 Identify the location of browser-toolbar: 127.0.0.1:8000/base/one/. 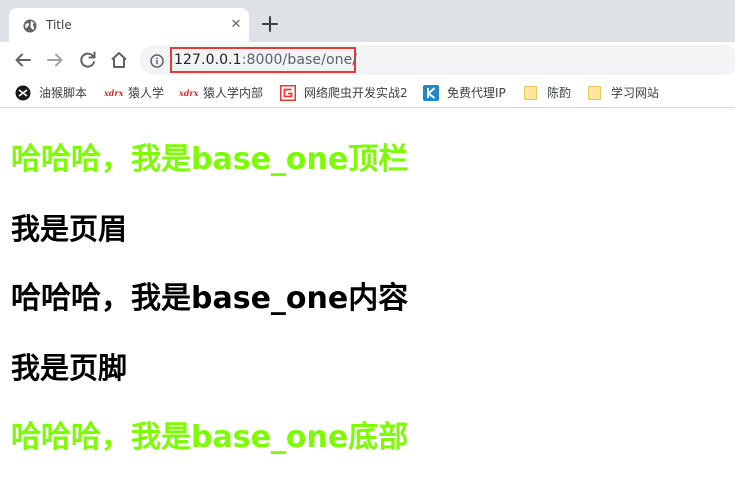
(367, 60).